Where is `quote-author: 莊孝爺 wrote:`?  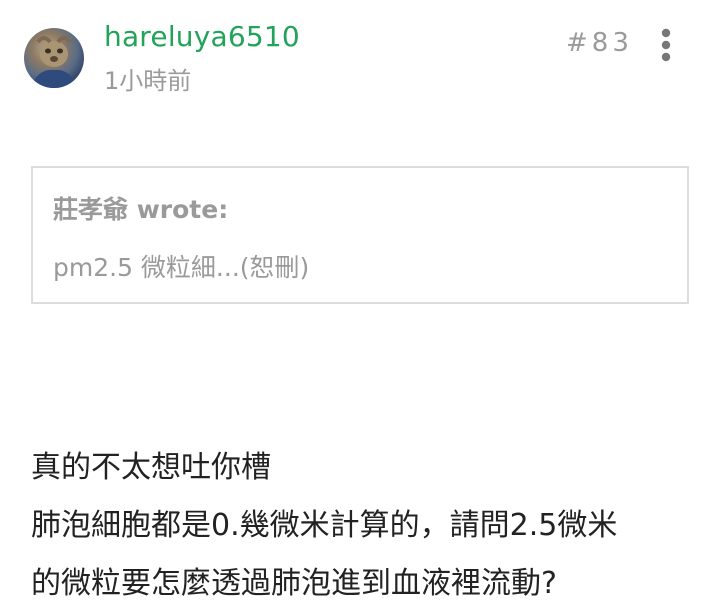
quote-author: 莊孝爺 wrote: is located at coordinates (141, 209).